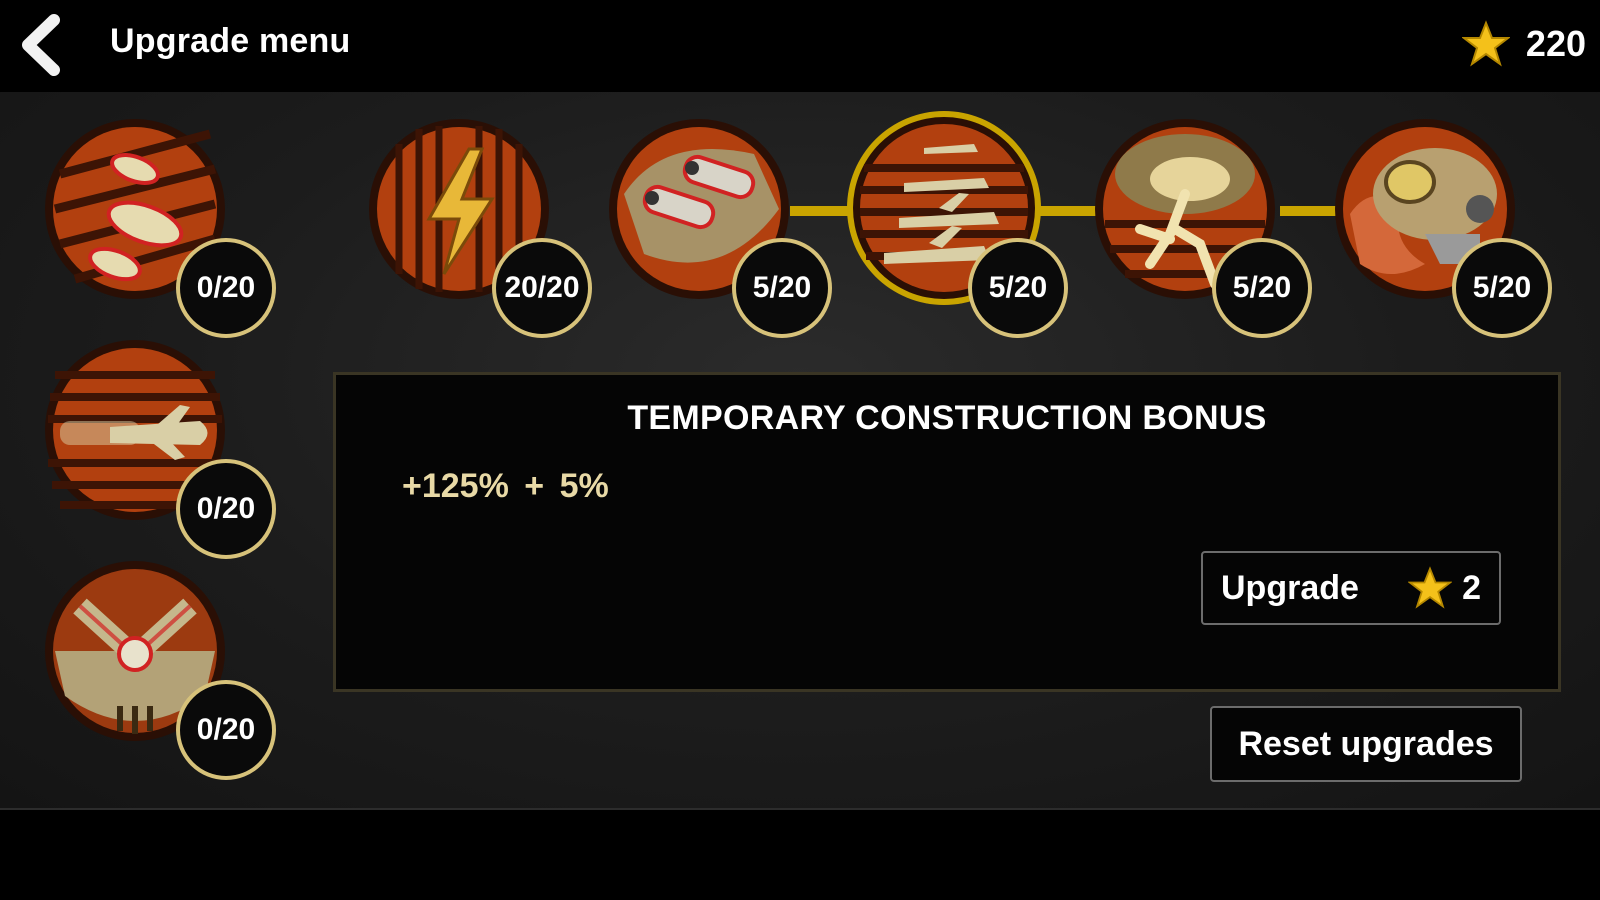 The width and height of the screenshot is (1600, 900). I want to click on upgrade-node-power: 20/20, so click(484, 234).